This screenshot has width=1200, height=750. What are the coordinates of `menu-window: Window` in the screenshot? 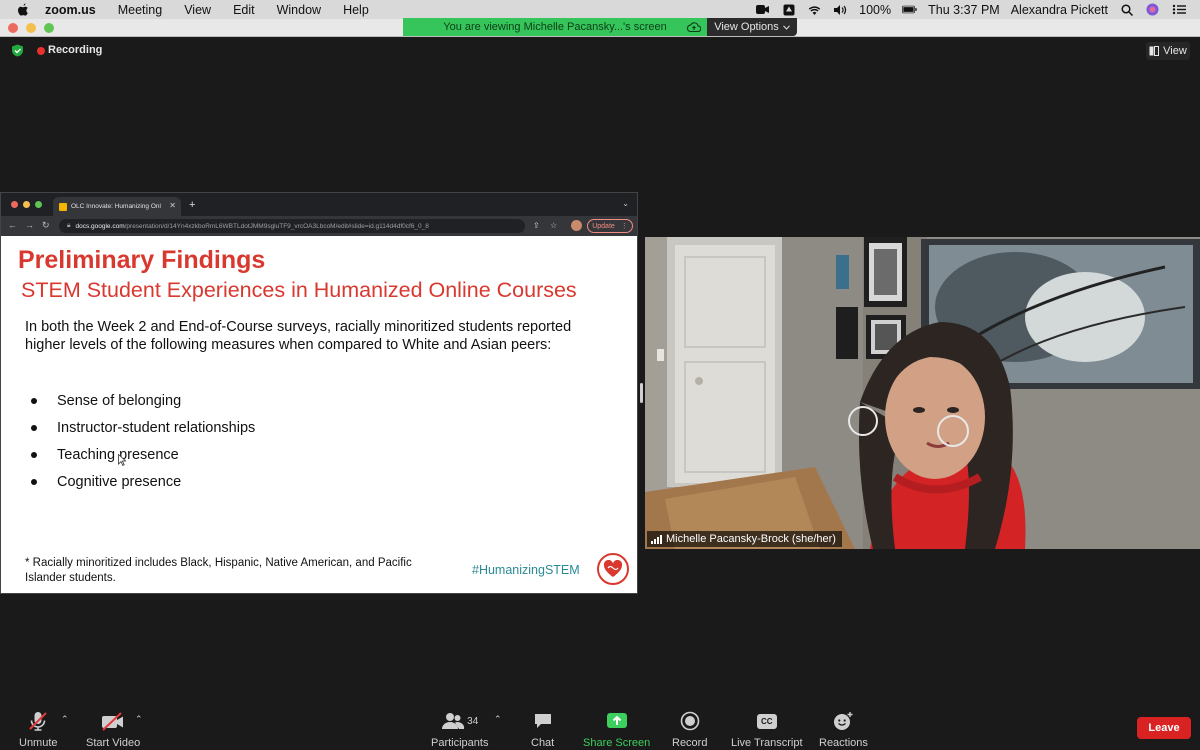 It's located at (299, 10).